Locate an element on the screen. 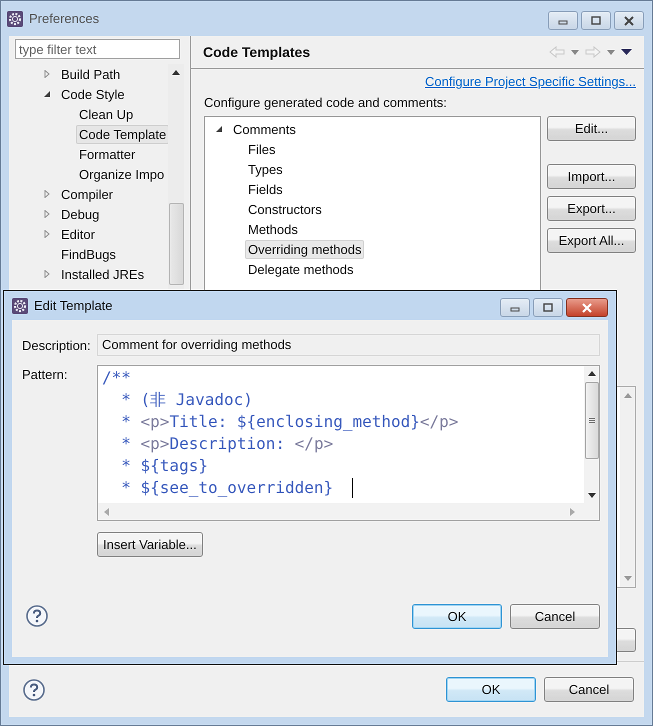 The width and height of the screenshot is (653, 726). sidebar-item: Build Path is located at coordinates (91, 74).